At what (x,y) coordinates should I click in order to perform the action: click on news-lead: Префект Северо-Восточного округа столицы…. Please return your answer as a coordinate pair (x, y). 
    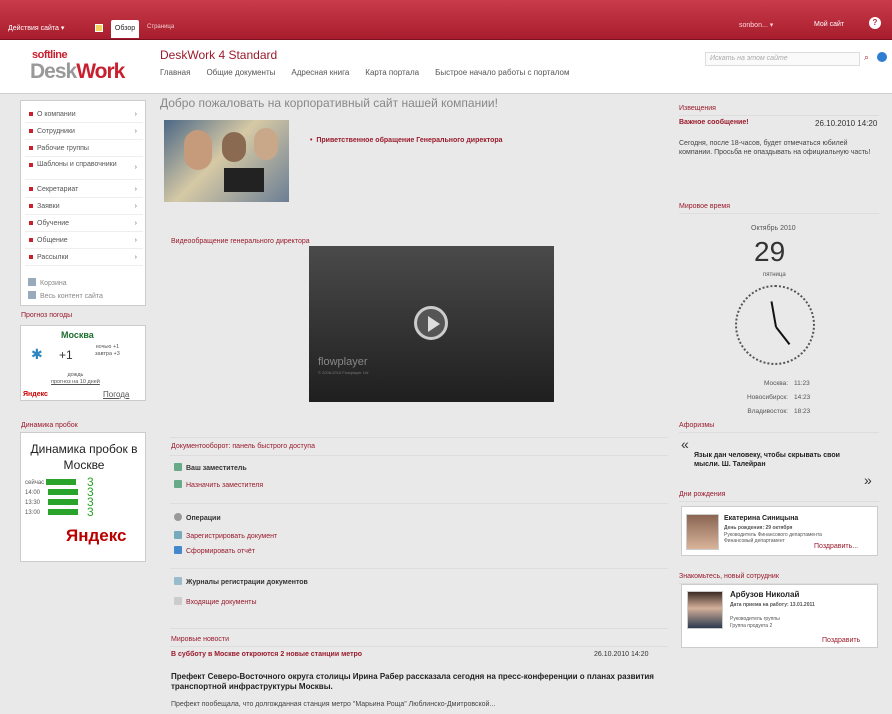
    Looking at the image, I should click on (412, 681).